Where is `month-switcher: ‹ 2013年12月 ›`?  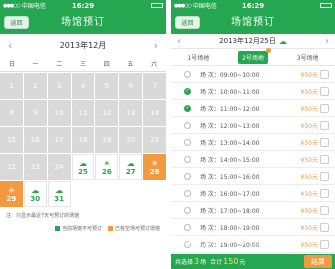 month-switcher: ‹ 2013年12月 › is located at coordinates (83, 45).